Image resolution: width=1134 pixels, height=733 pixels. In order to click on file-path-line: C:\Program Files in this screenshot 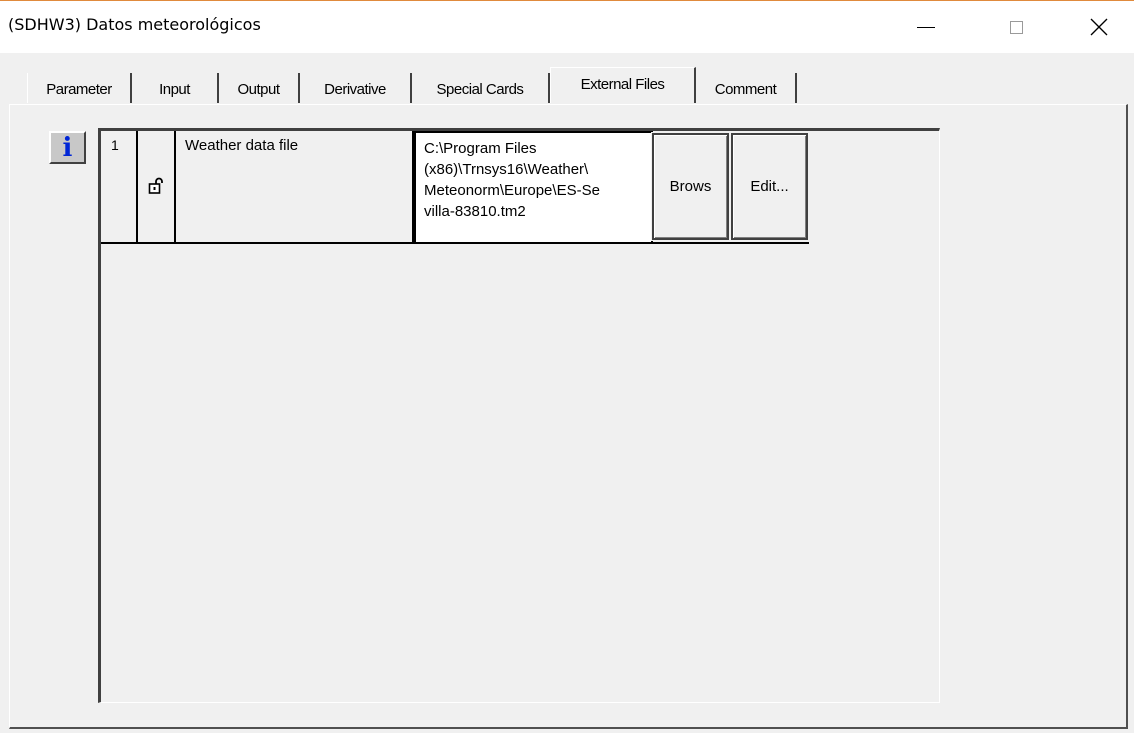, I will do `click(480, 148)`.